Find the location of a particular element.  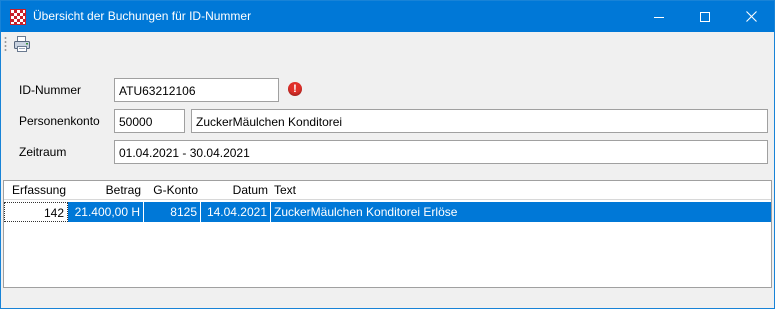

minimize-button is located at coordinates (659, 16).